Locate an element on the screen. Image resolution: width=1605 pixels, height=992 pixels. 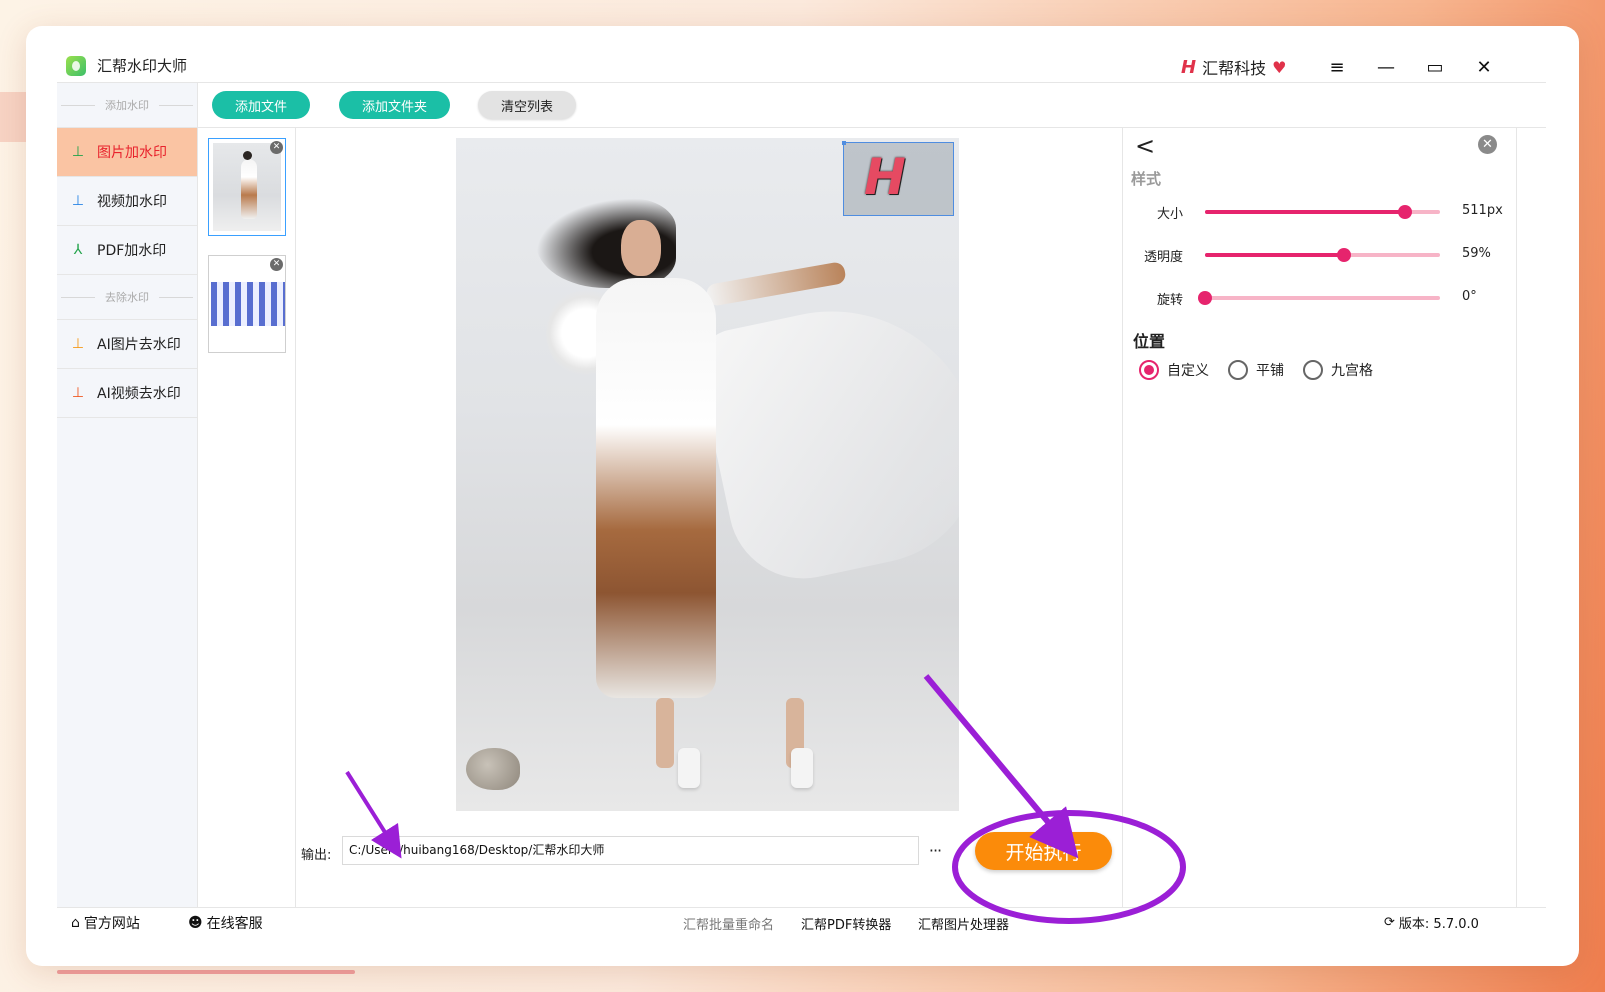
opacity-slider-fill is located at coordinates (1274, 255).